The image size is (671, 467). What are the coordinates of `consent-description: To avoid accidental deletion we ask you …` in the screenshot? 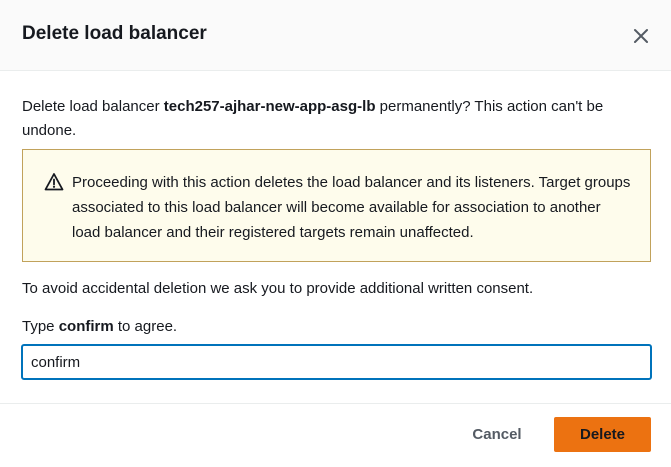 It's located at (278, 288).